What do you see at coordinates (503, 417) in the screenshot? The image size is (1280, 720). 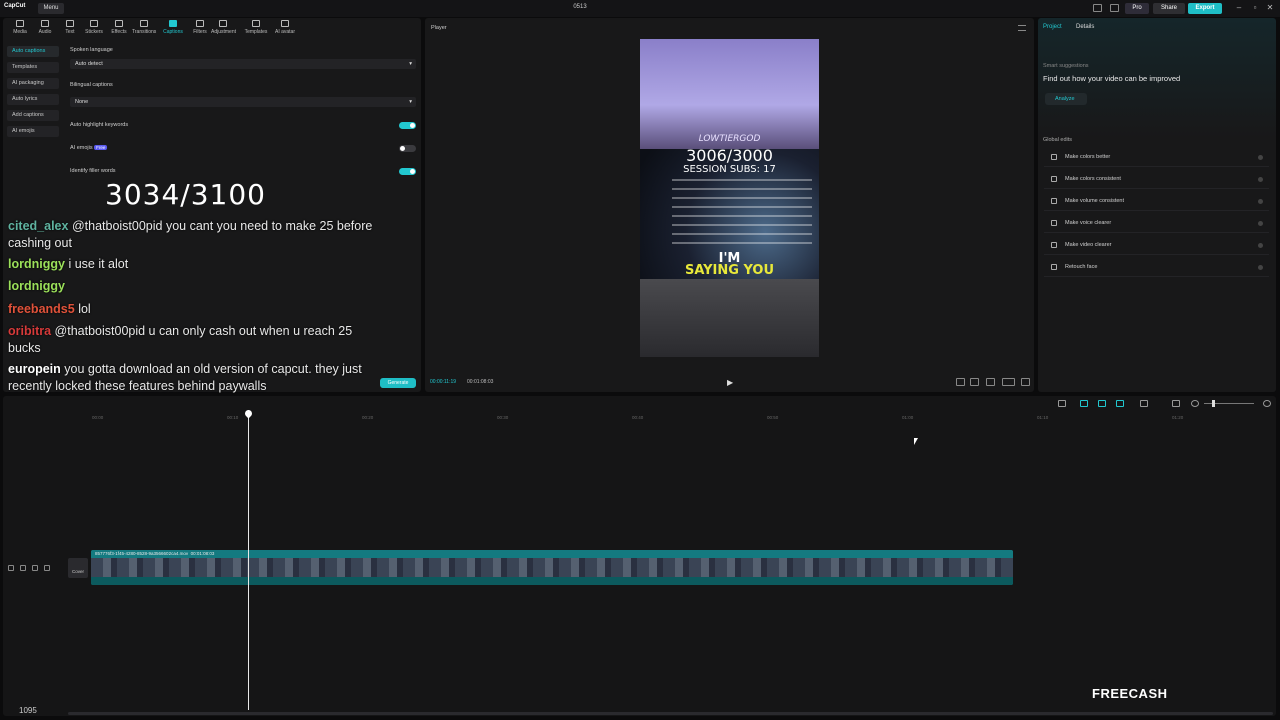 I see `ruler-tick-label: 00:30` at bounding box center [503, 417].